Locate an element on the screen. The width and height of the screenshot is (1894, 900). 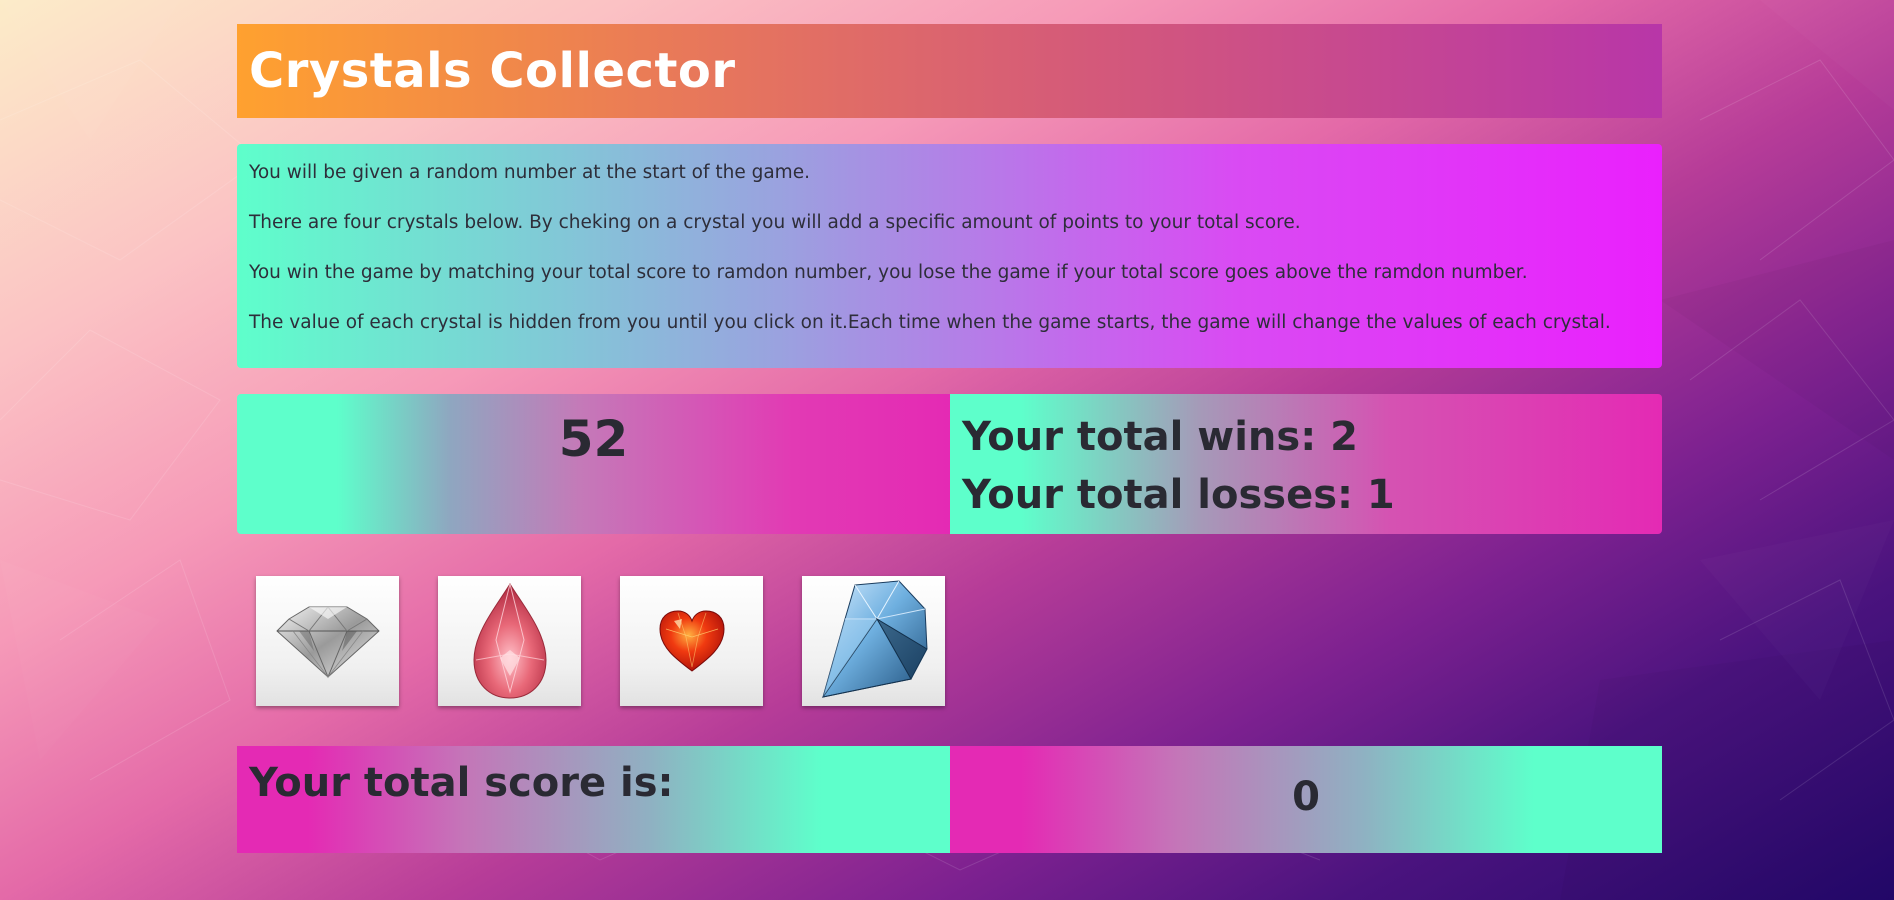
blue-crystal-icon is located at coordinates (874, 639).